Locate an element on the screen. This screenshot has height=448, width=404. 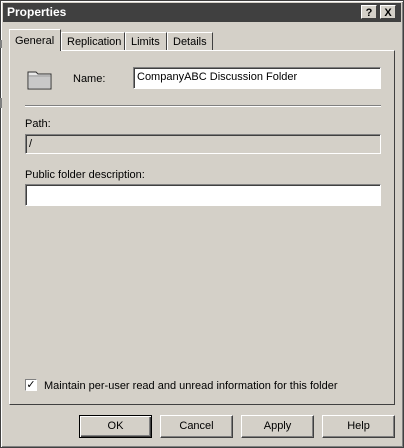
tab-general: General is located at coordinates (35, 40).